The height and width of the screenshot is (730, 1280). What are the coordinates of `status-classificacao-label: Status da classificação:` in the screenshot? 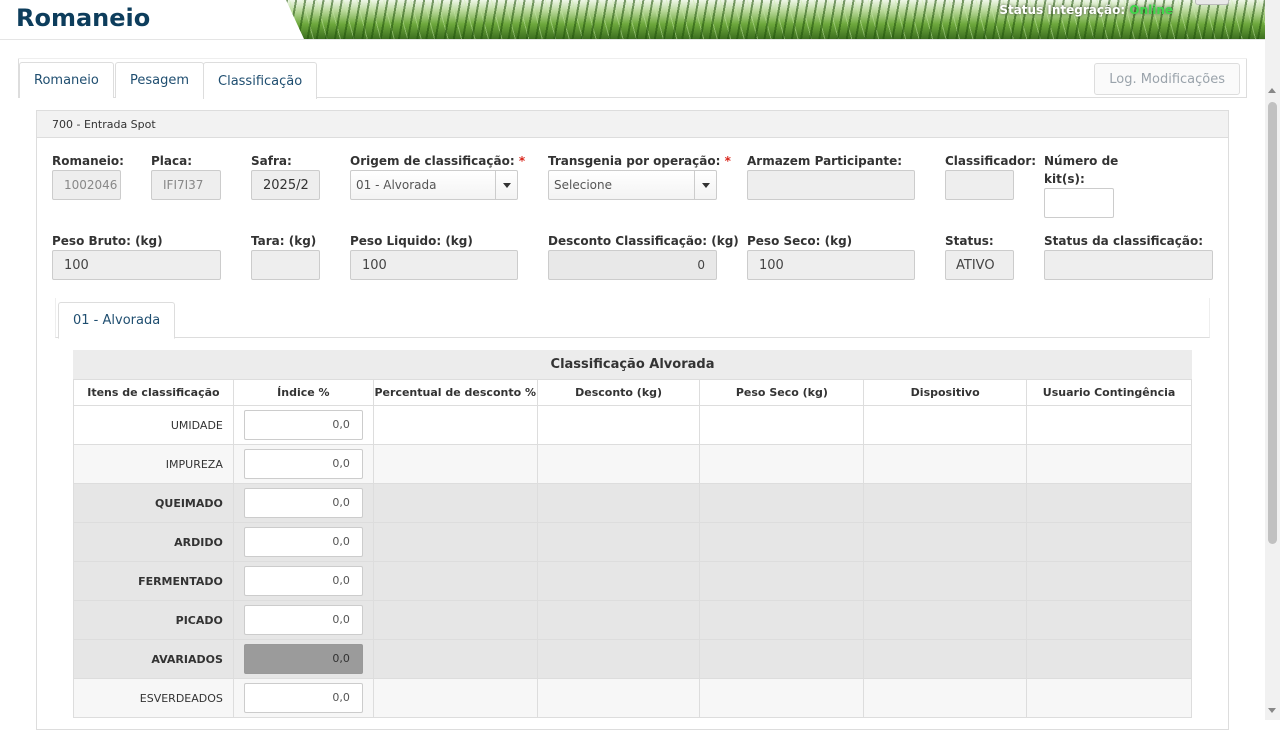 It's located at (1124, 241).